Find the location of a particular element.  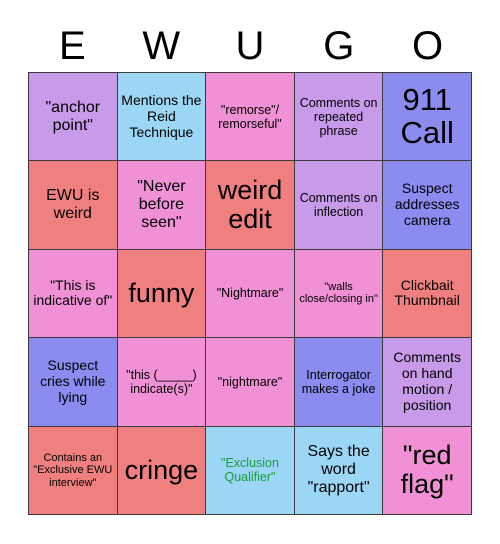

bingo-cell-label: Suspect cries while lying is located at coordinates (73, 381).